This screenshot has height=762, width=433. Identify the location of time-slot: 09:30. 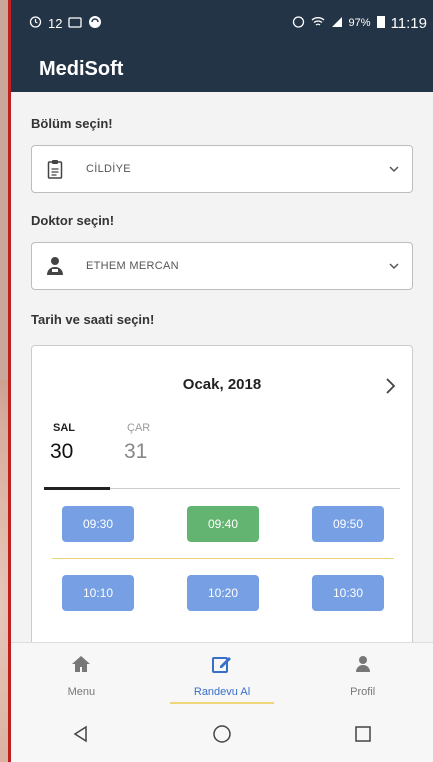
(98, 524).